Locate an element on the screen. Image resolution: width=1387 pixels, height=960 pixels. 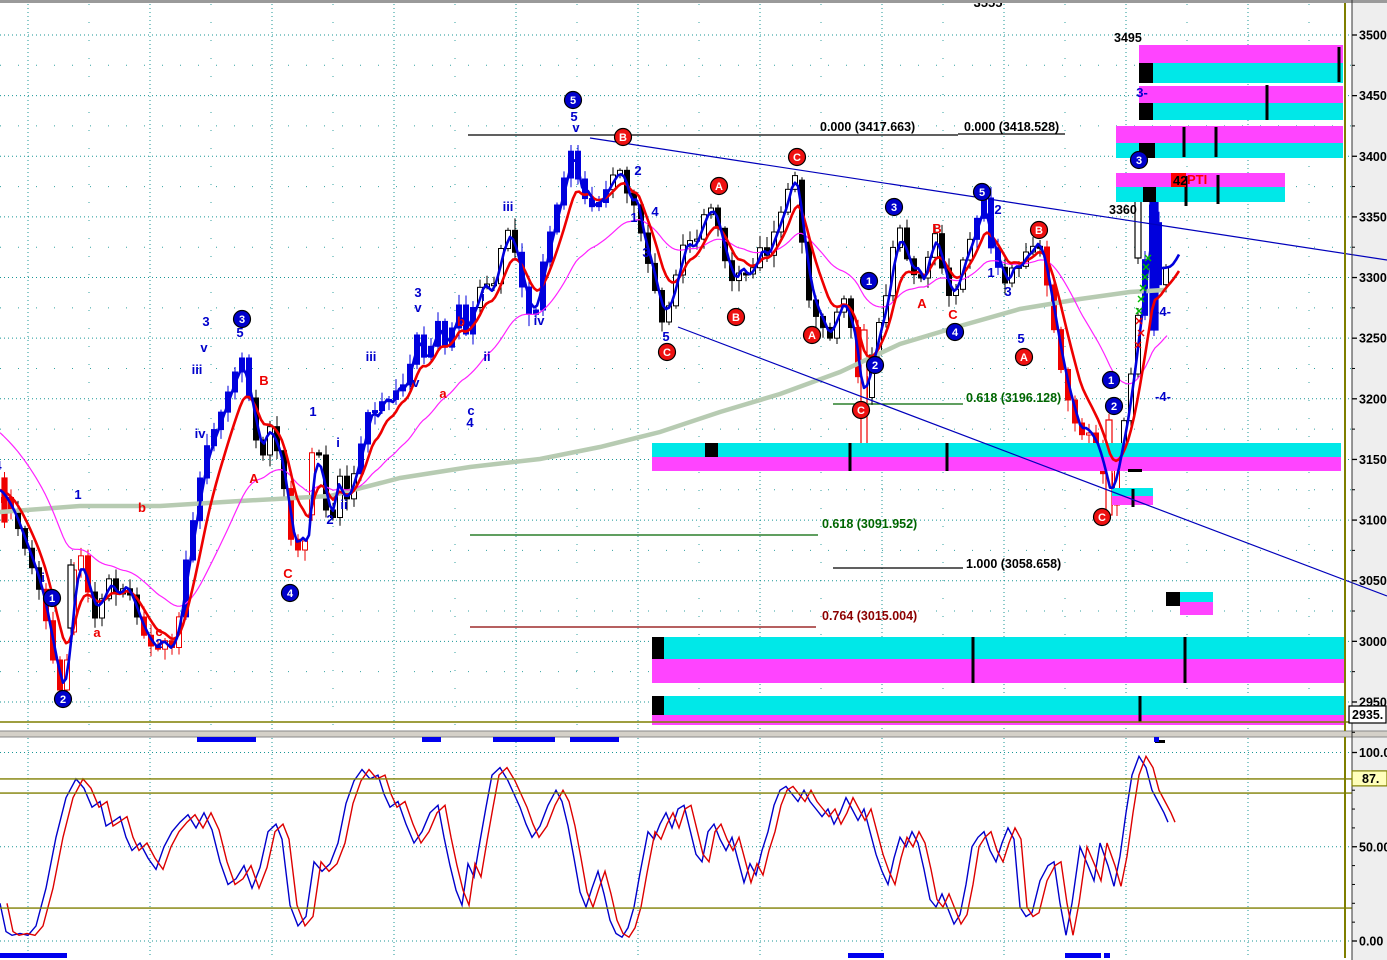
price-axis-label: 3250 is located at coordinates (1373, 339).